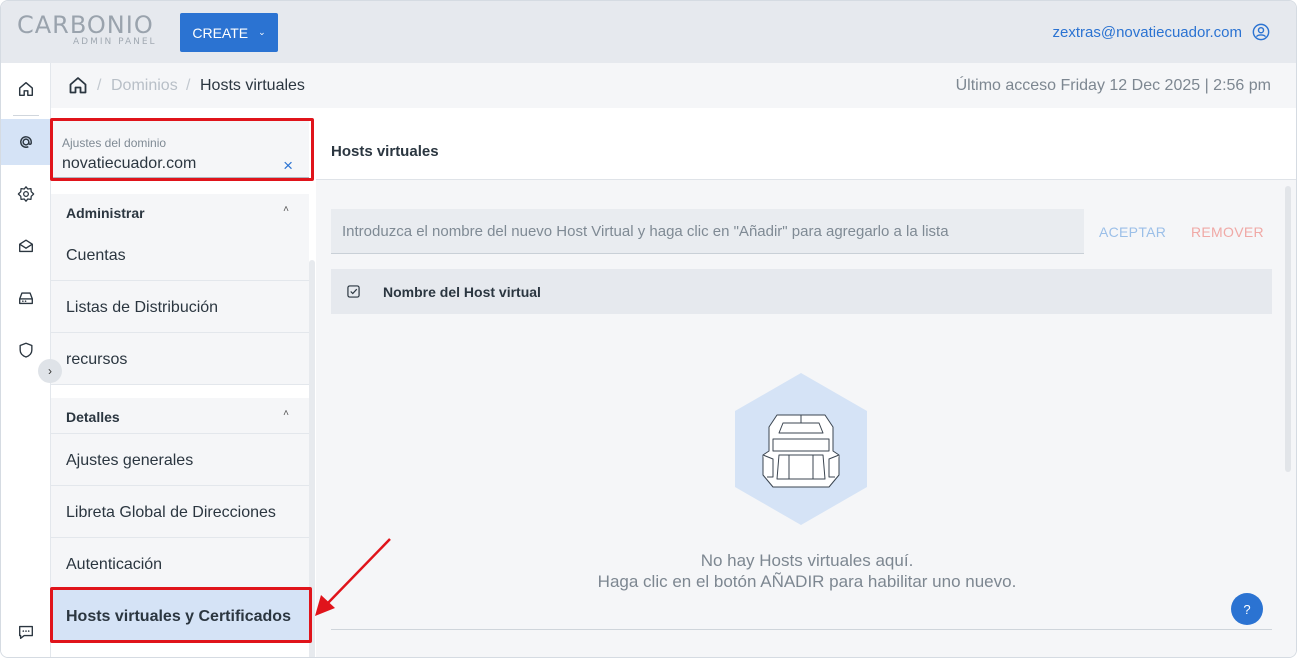 The width and height of the screenshot is (1297, 658). Describe the element at coordinates (114, 564) in the screenshot. I see `nav-item-label: Autenticación` at that location.